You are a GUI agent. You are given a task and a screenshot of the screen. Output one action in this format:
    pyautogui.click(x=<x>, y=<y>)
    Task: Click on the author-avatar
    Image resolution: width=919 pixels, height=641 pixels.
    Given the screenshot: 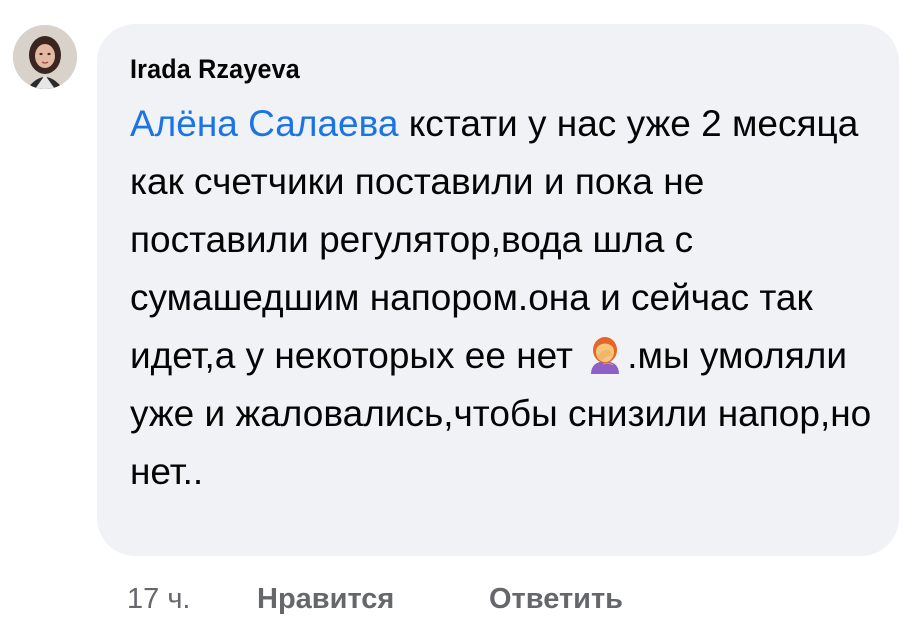 What is the action you would take?
    pyautogui.click(x=45, y=57)
    